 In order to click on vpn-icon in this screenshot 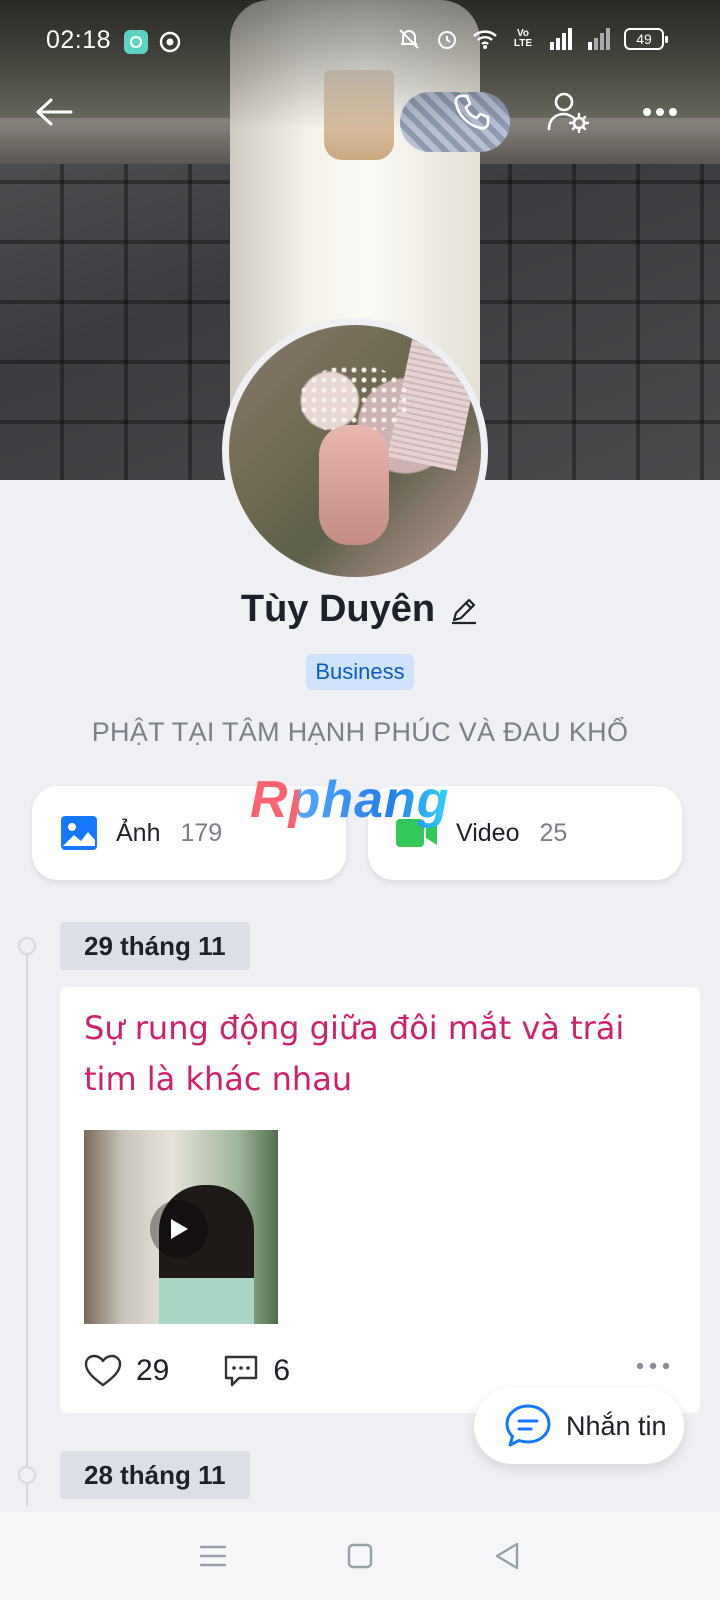, I will do `click(170, 42)`.